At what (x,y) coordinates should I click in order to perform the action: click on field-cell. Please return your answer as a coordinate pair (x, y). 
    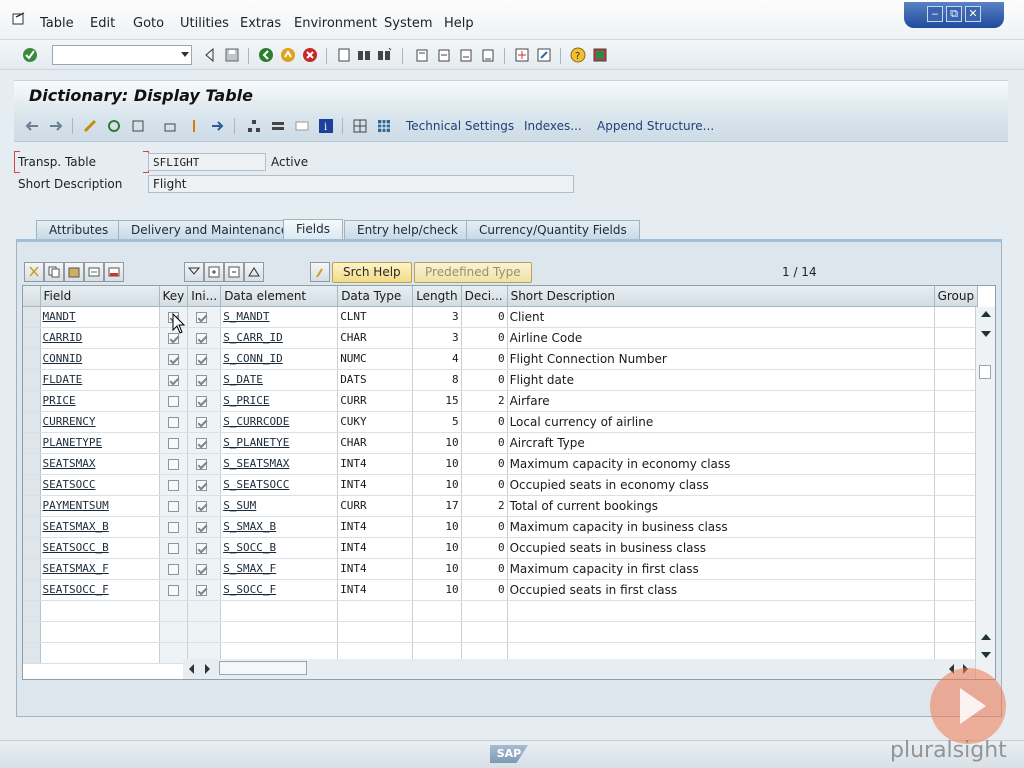
    Looking at the image, I should click on (100, 611).